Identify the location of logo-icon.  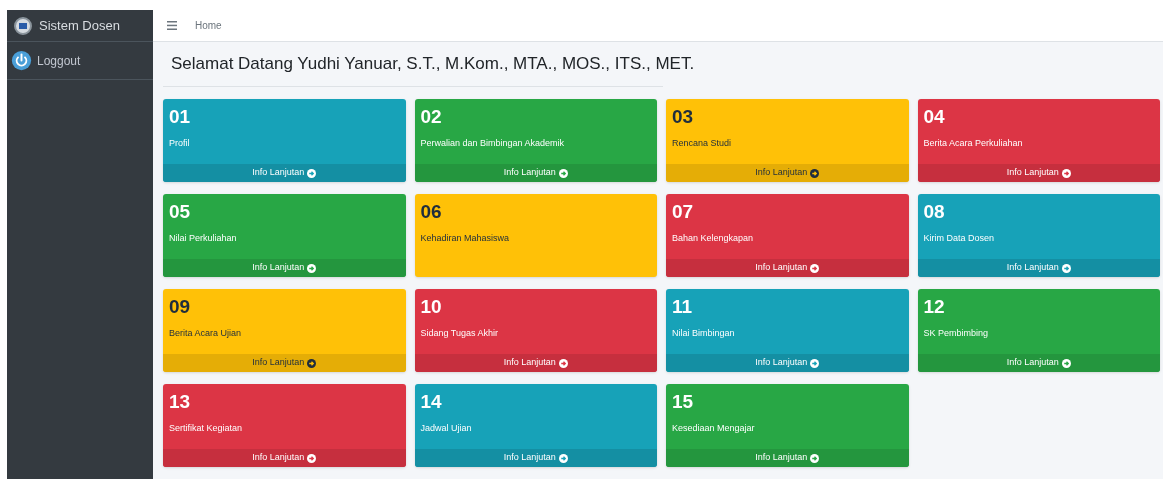
(23, 25).